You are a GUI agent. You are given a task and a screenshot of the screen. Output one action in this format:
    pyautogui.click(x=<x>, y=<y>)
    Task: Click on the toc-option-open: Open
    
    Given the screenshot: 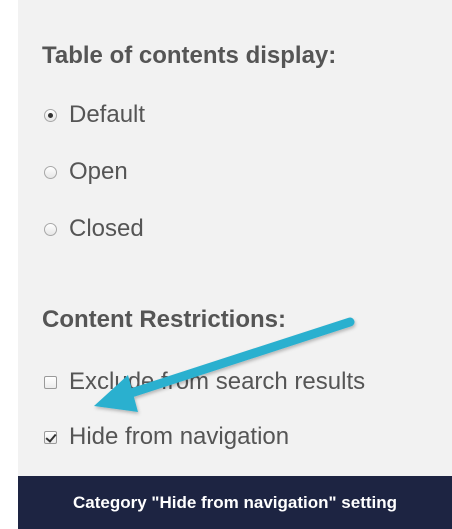 What is the action you would take?
    pyautogui.click(x=86, y=172)
    